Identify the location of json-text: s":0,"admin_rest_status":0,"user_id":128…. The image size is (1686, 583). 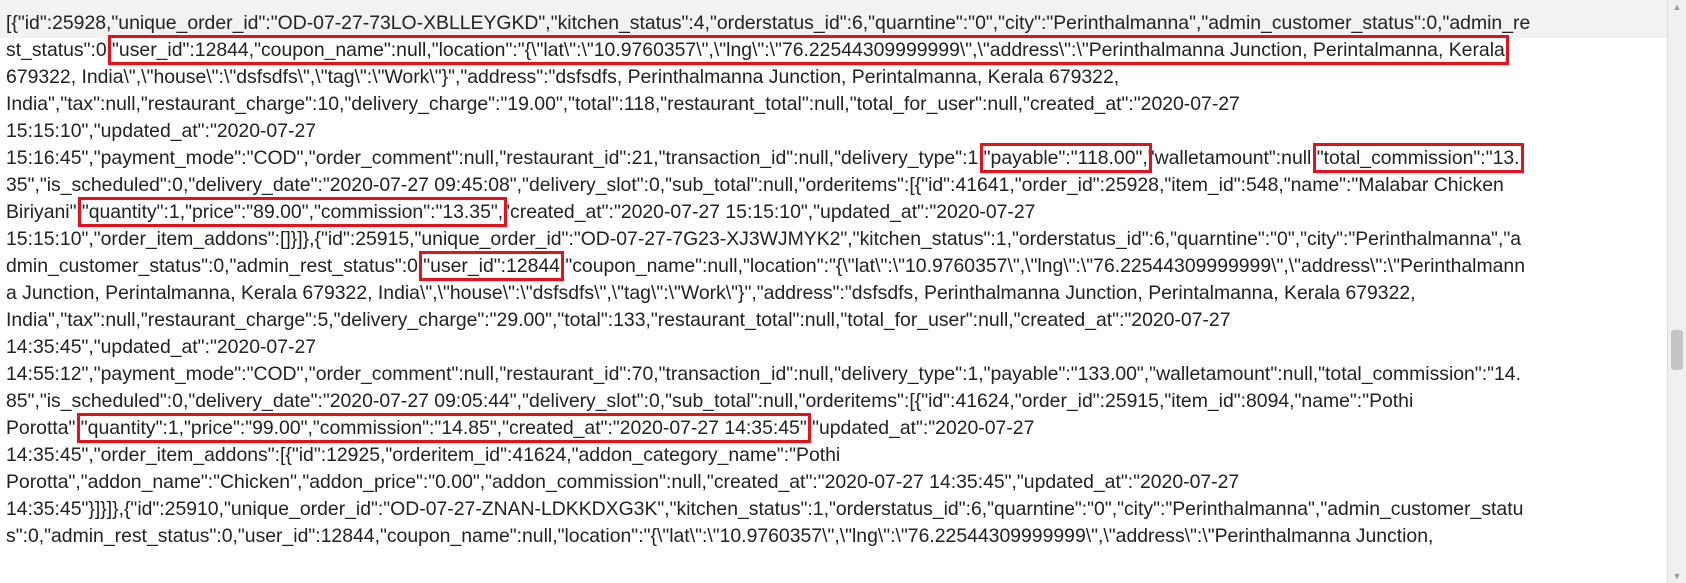
(720, 536).